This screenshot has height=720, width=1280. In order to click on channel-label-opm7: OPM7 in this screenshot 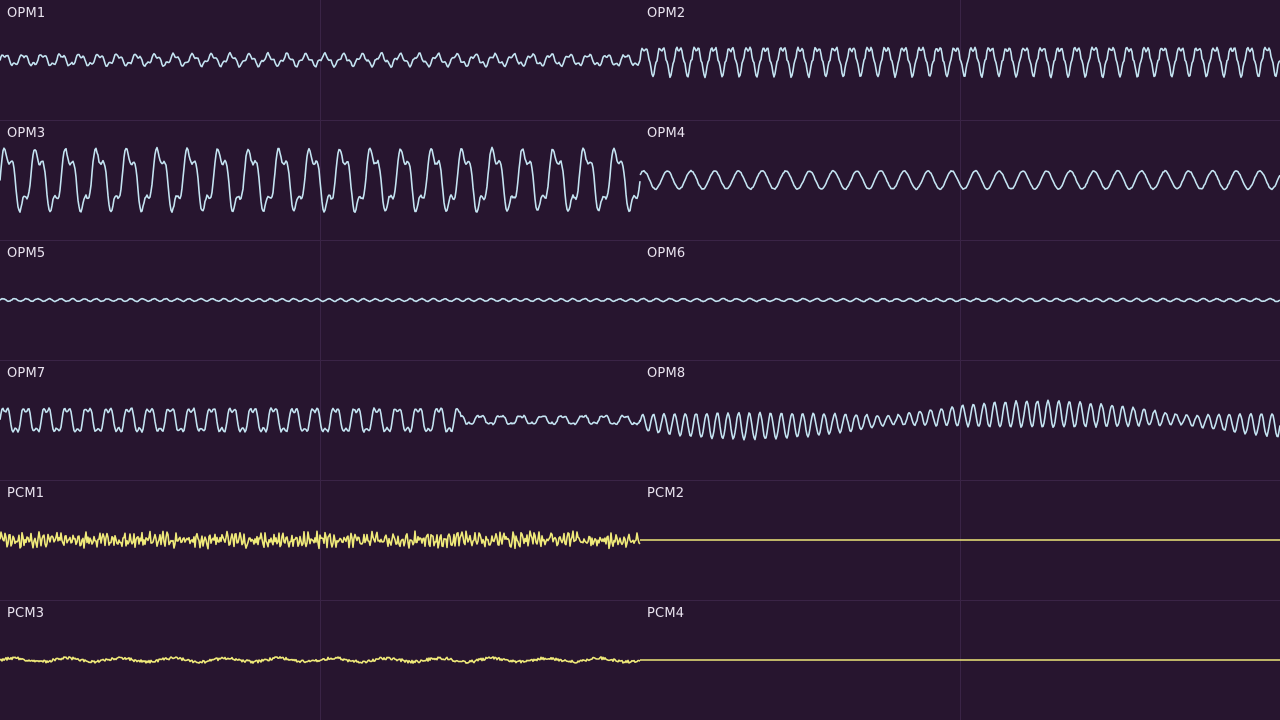, I will do `click(26, 373)`.